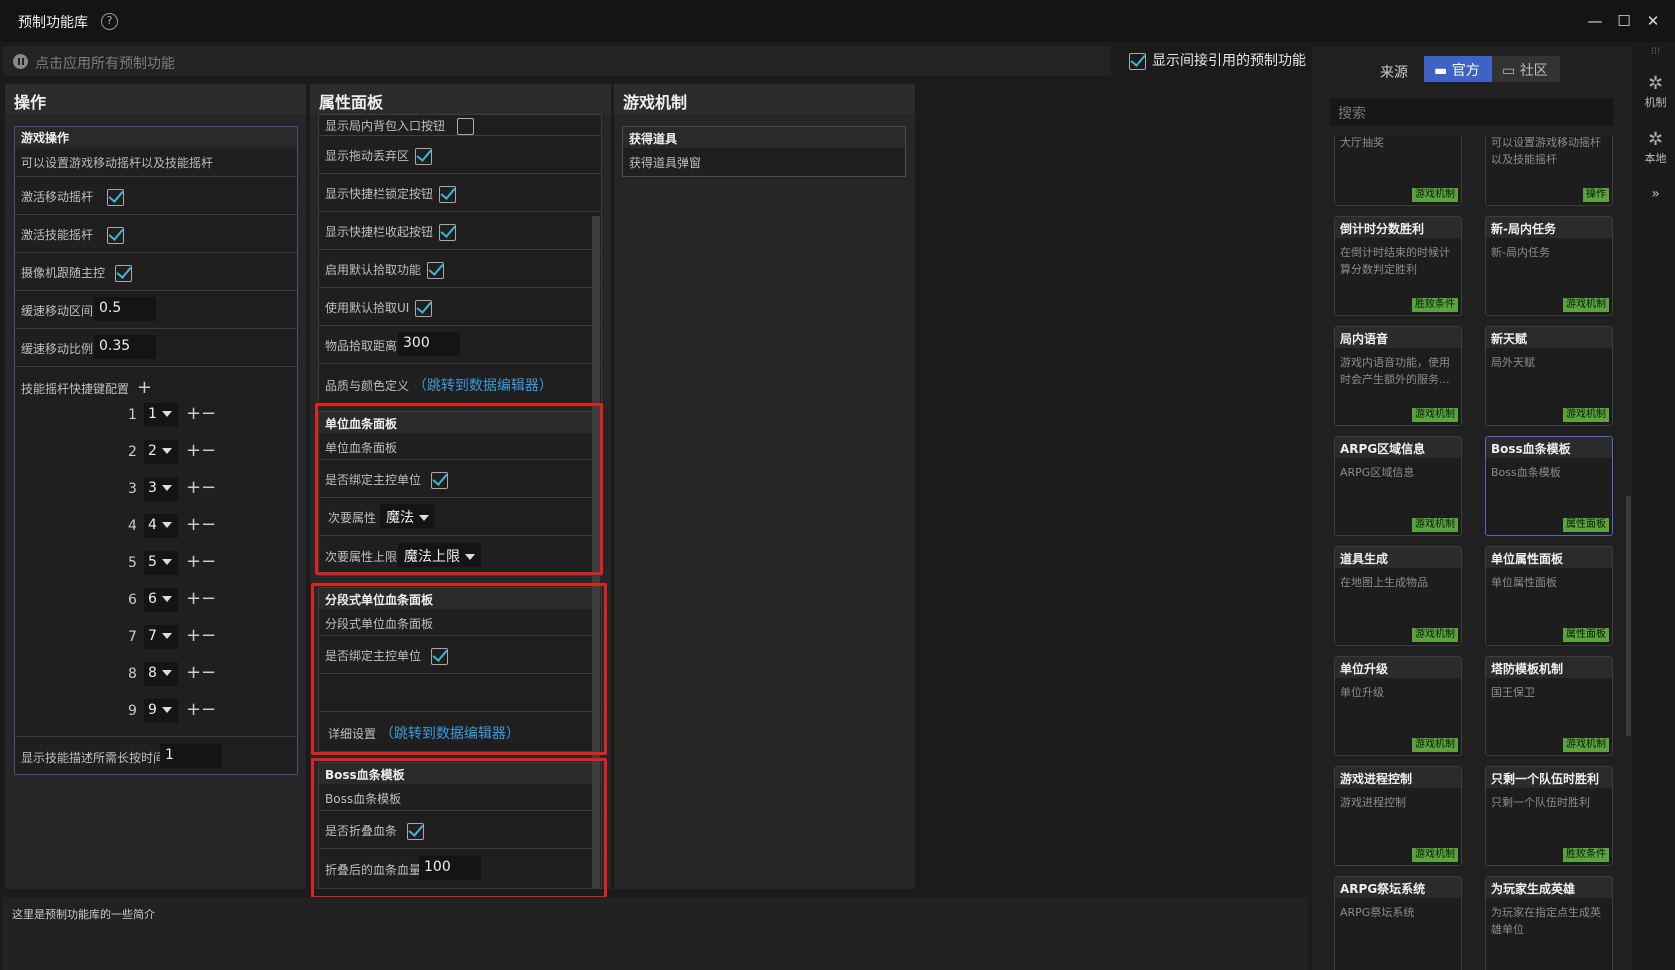  Describe the element at coordinates (1628, 616) in the screenshot. I see `library-scrollbar` at that location.